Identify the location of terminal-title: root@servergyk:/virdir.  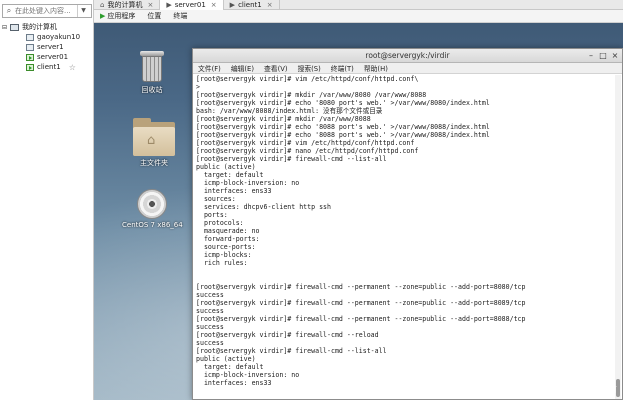
(407, 55).